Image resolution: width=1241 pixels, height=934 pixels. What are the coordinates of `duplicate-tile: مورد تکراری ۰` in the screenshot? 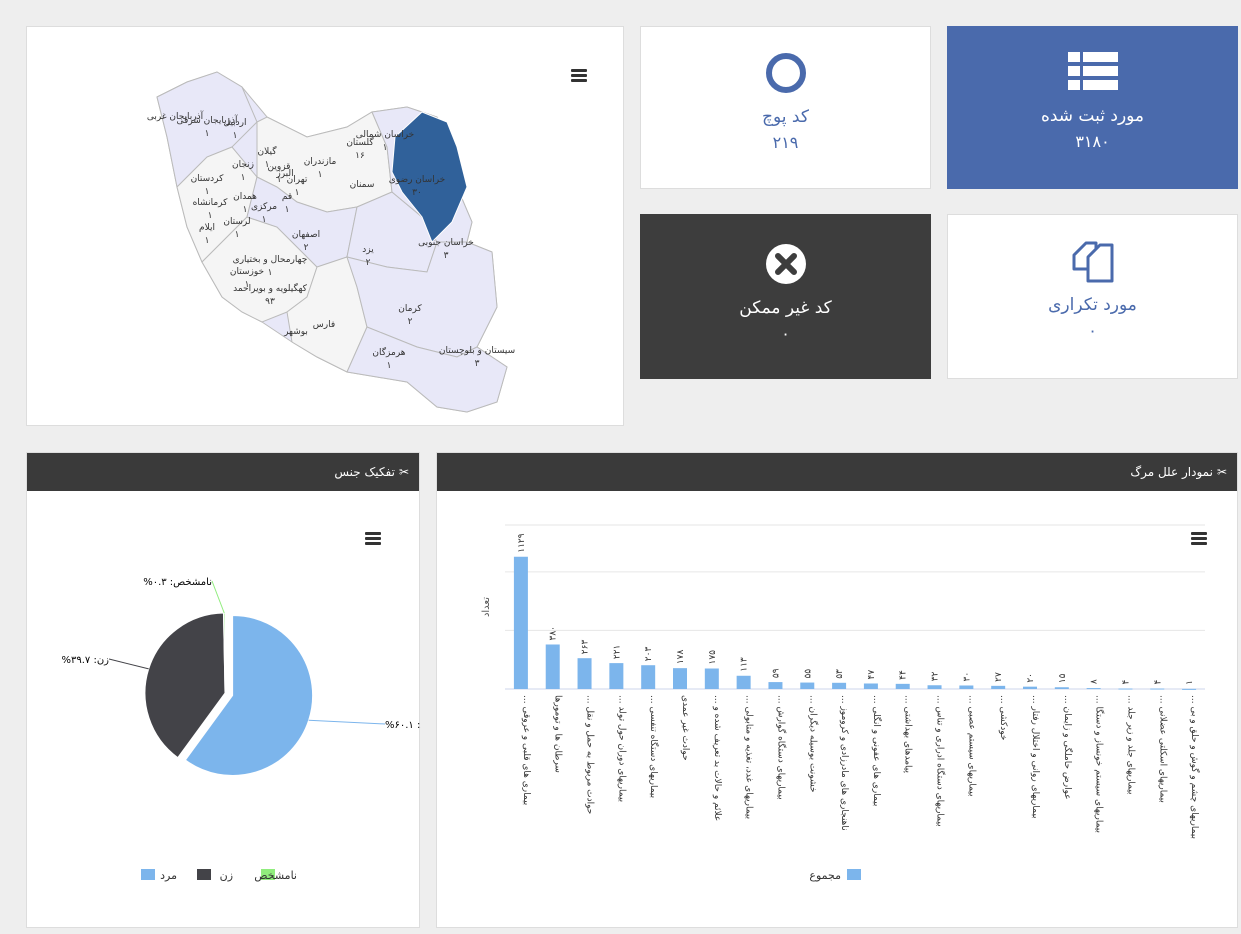 It's located at (1092, 296).